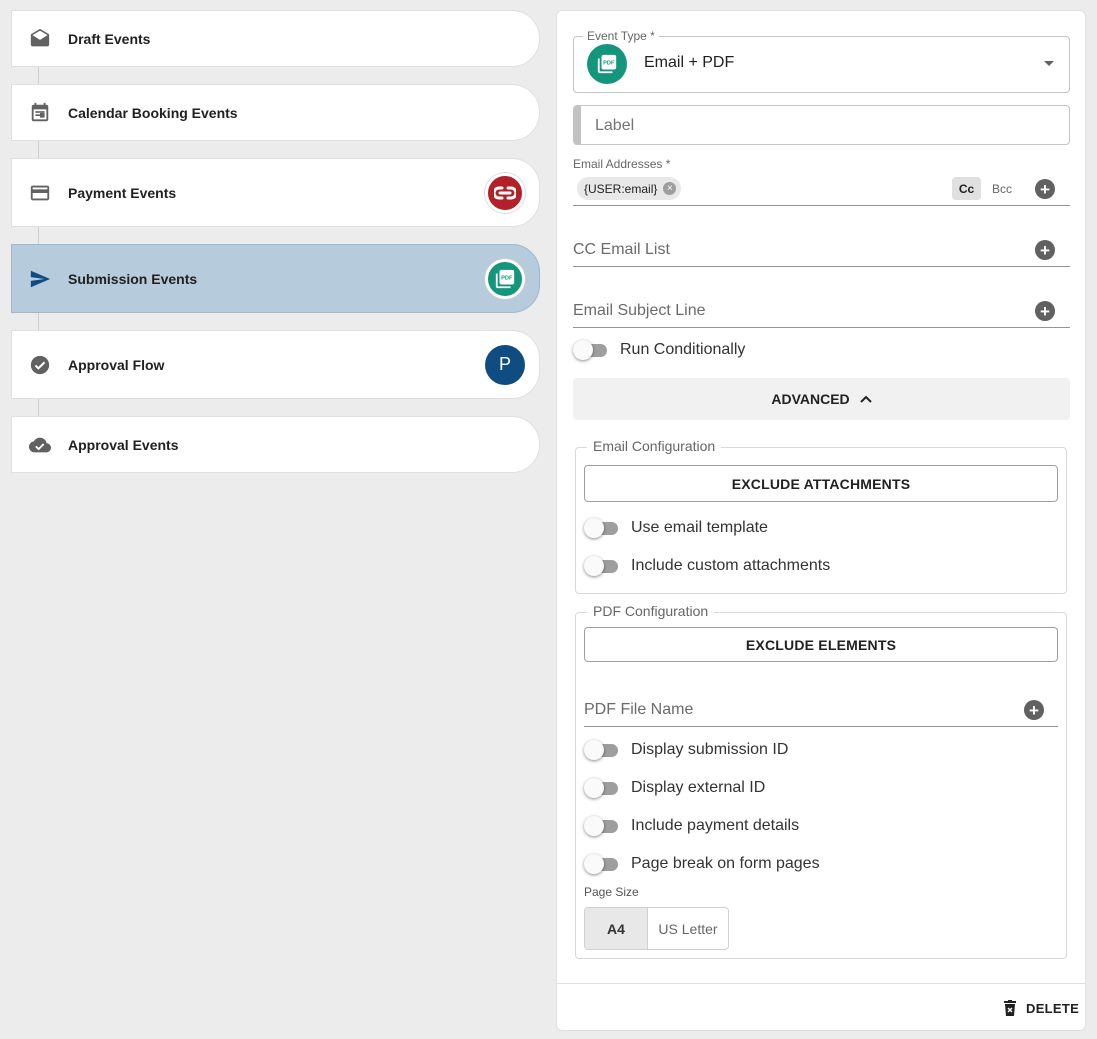  What do you see at coordinates (688, 928) in the screenshot?
I see `page-size-us-letter-button: US Letter` at bounding box center [688, 928].